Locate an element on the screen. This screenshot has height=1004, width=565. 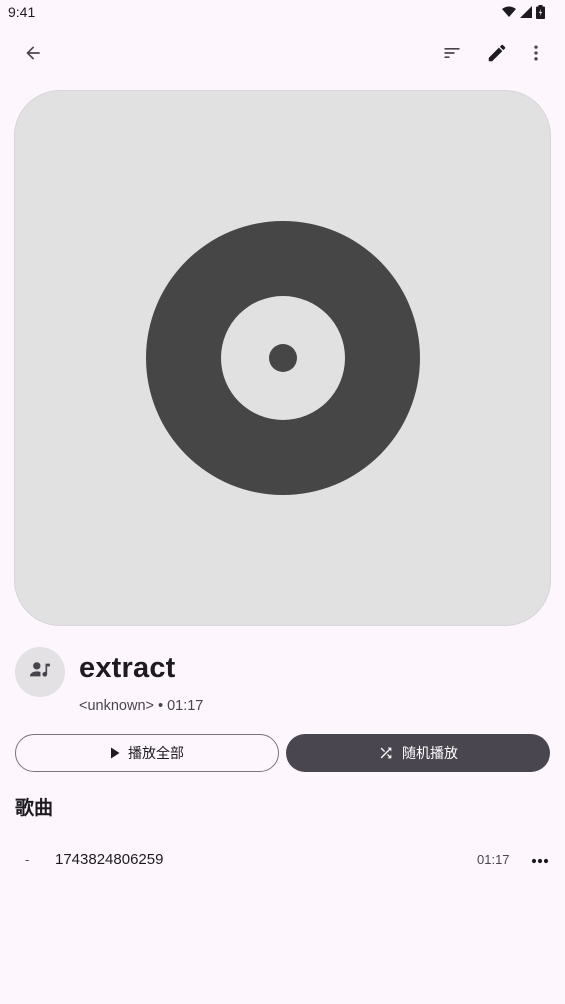
artist-music-icon is located at coordinates (40, 672).